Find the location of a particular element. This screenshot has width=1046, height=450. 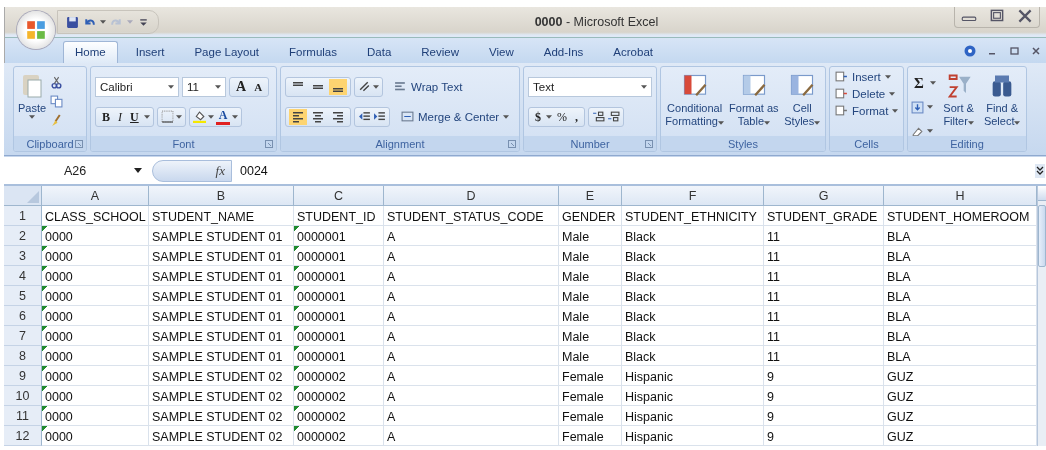

row-header: 10 is located at coordinates (23, 396).